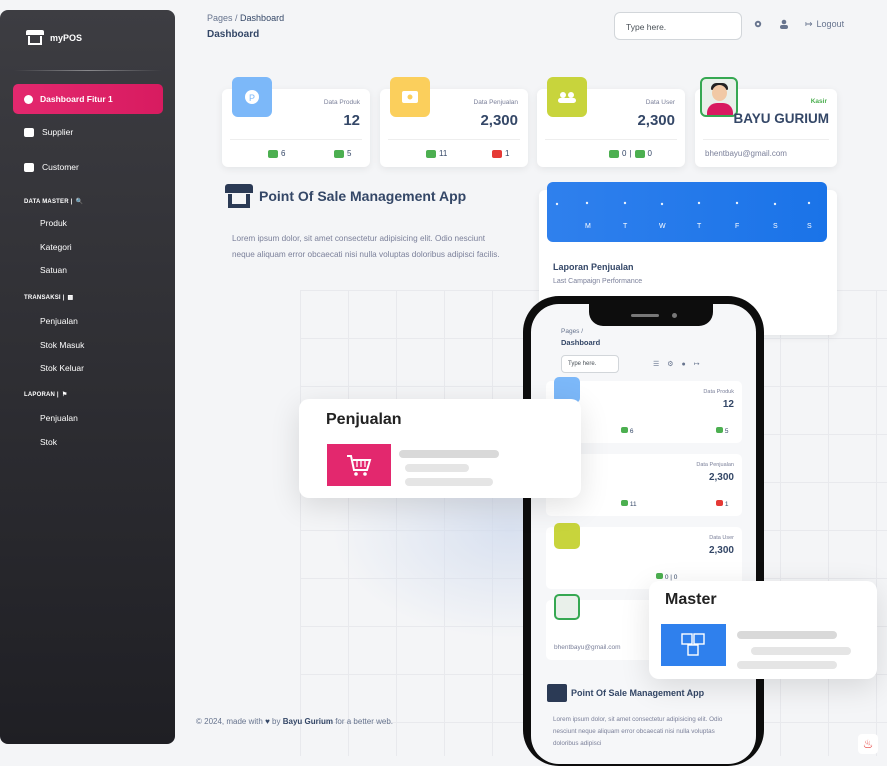 The width and height of the screenshot is (887, 766). What do you see at coordinates (53, 270) in the screenshot?
I see `sidebar-item-satuan: Satuan` at bounding box center [53, 270].